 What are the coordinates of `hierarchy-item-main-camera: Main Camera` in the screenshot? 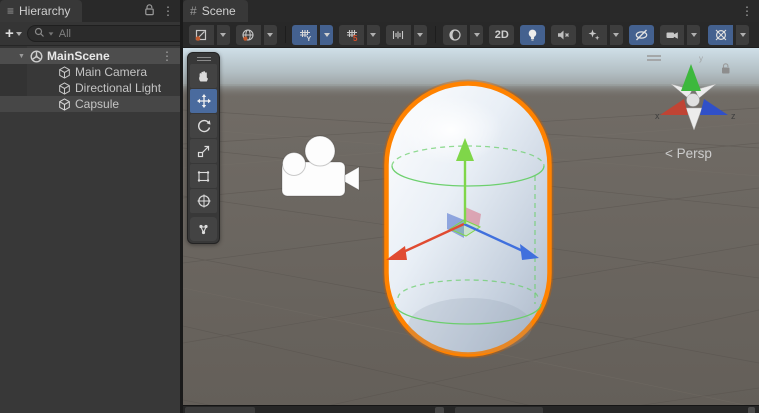 It's located at (90, 72).